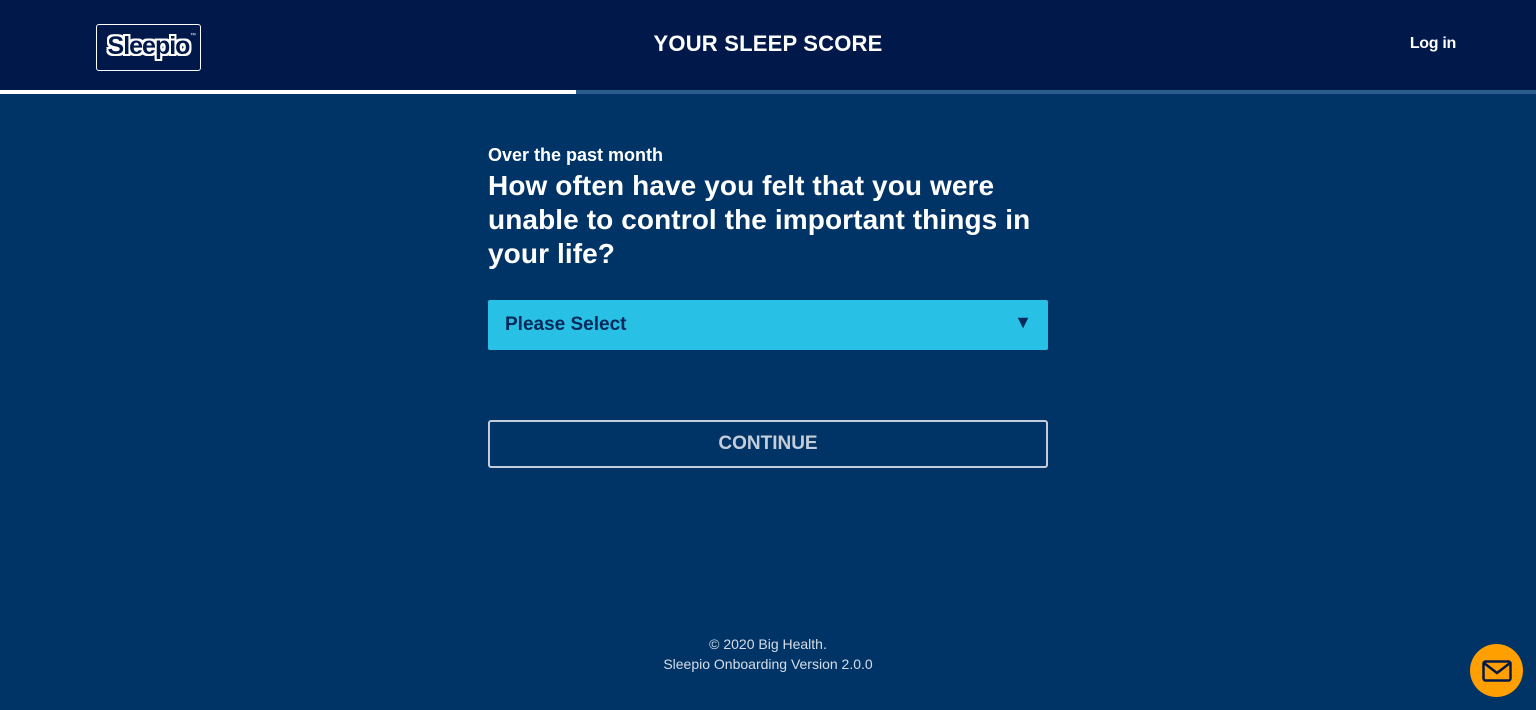 The width and height of the screenshot is (1536, 710). Describe the element at coordinates (576, 155) in the screenshot. I see `question-subheading: Over the past month` at that location.